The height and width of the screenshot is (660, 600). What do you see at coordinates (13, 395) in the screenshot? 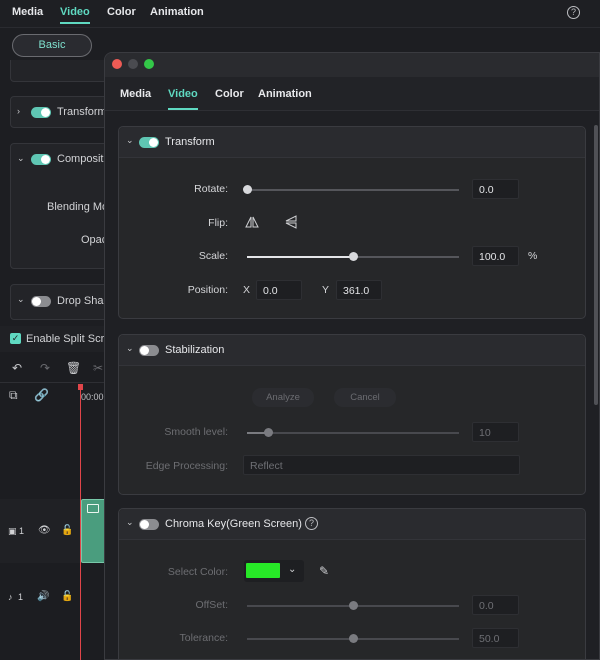
I see `add-track-icon: ⧉` at bounding box center [13, 395].